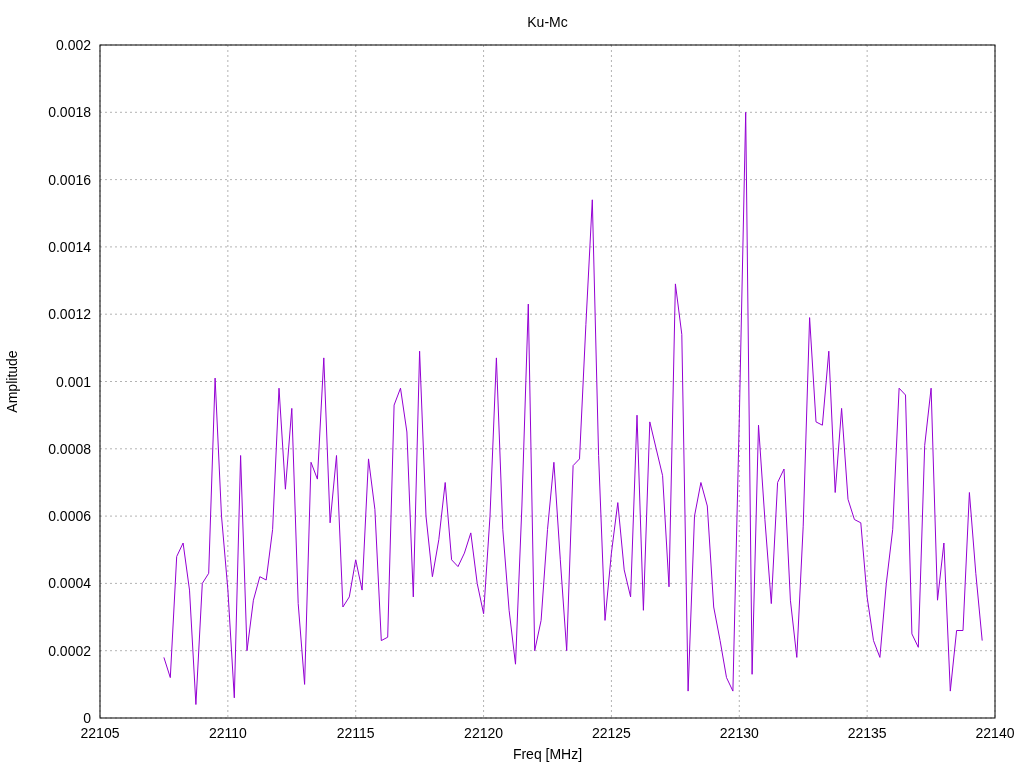 The width and height of the screenshot is (1024, 768). What do you see at coordinates (739, 733) in the screenshot?
I see `x-tick-label: 22130` at bounding box center [739, 733].